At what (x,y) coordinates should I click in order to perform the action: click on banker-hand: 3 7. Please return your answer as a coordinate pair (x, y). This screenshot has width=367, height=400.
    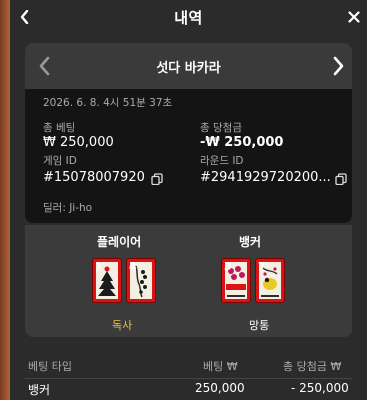
    Looking at the image, I should click on (253, 280).